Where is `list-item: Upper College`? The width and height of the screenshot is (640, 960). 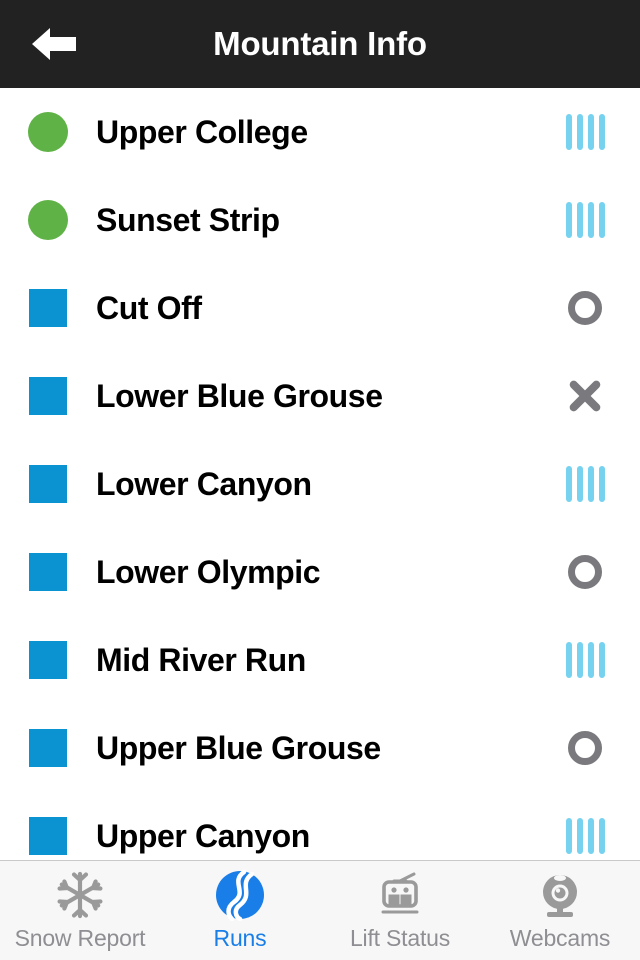
list-item: Upper College is located at coordinates (320, 132).